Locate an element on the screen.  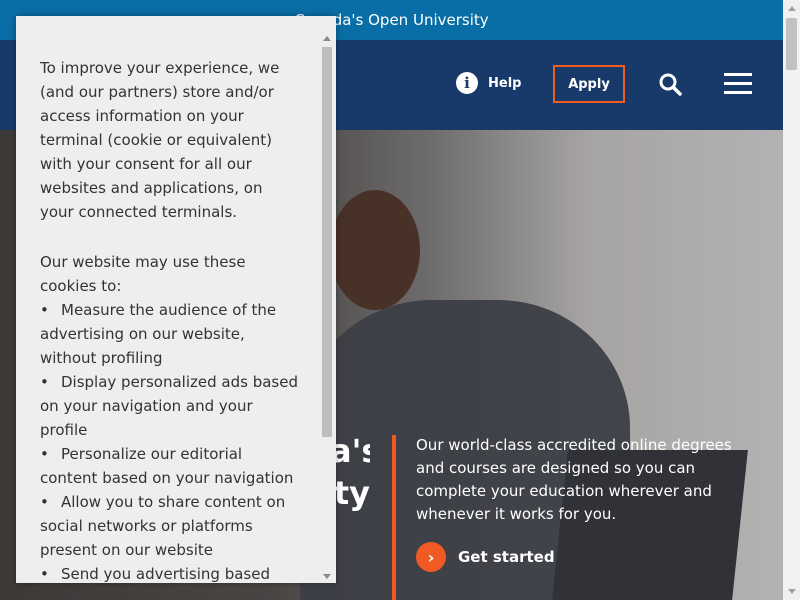
get-started-link: › Get started is located at coordinates (485, 557).